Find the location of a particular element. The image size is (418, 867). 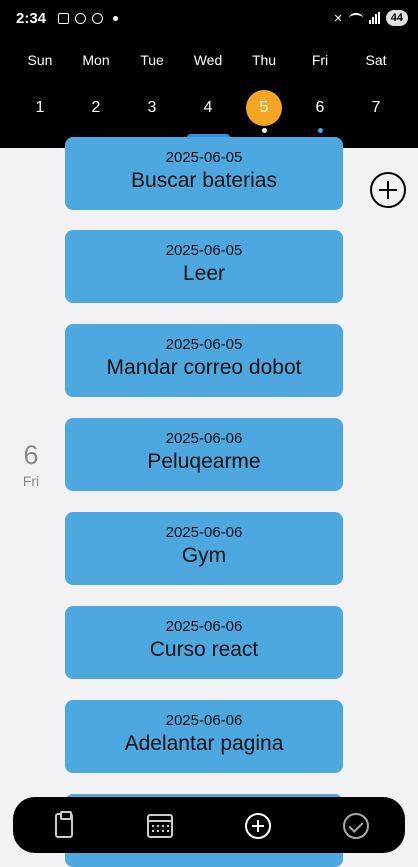

day-number: 2 is located at coordinates (96, 107).